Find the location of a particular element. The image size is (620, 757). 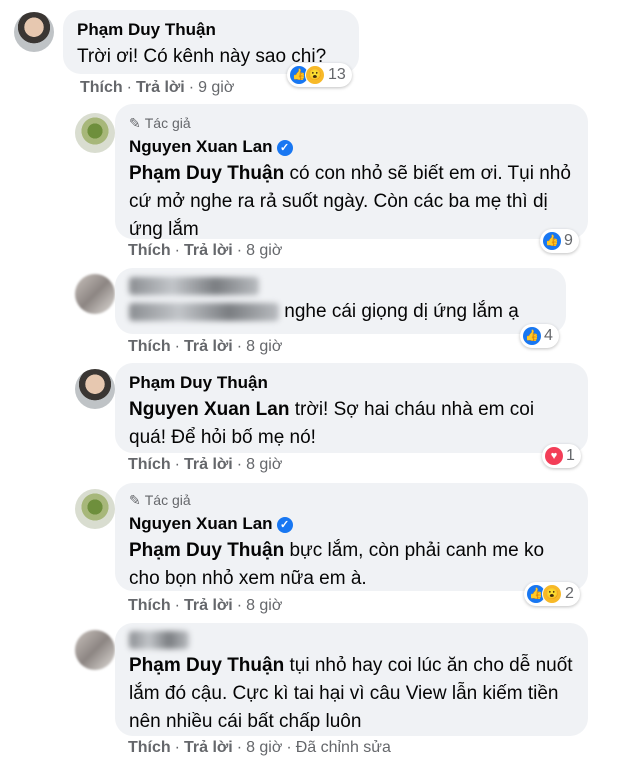

reaction-summary: 👍 9 is located at coordinates (559, 241).